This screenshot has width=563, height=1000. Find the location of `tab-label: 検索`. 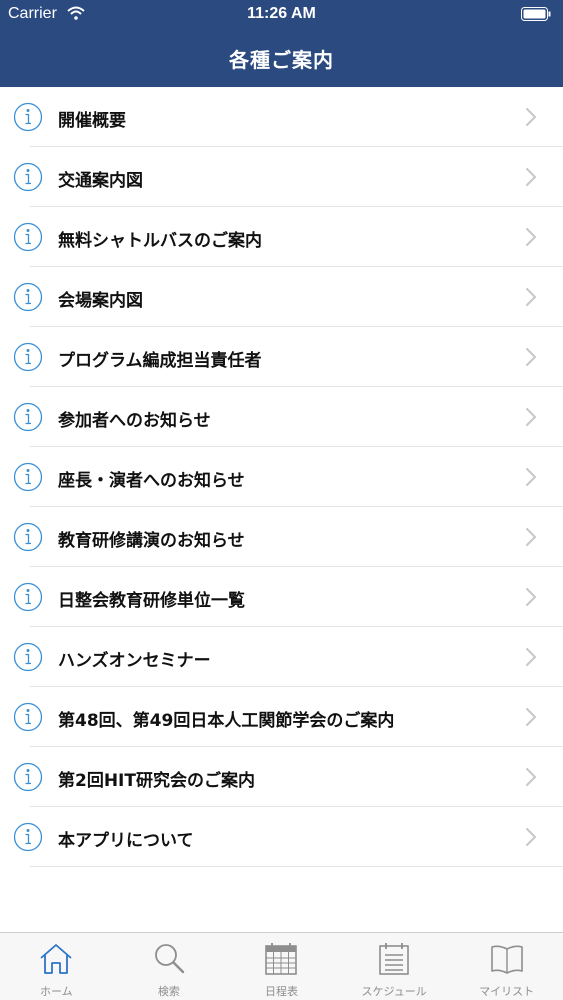

tab-label: 検索 is located at coordinates (168, 991).